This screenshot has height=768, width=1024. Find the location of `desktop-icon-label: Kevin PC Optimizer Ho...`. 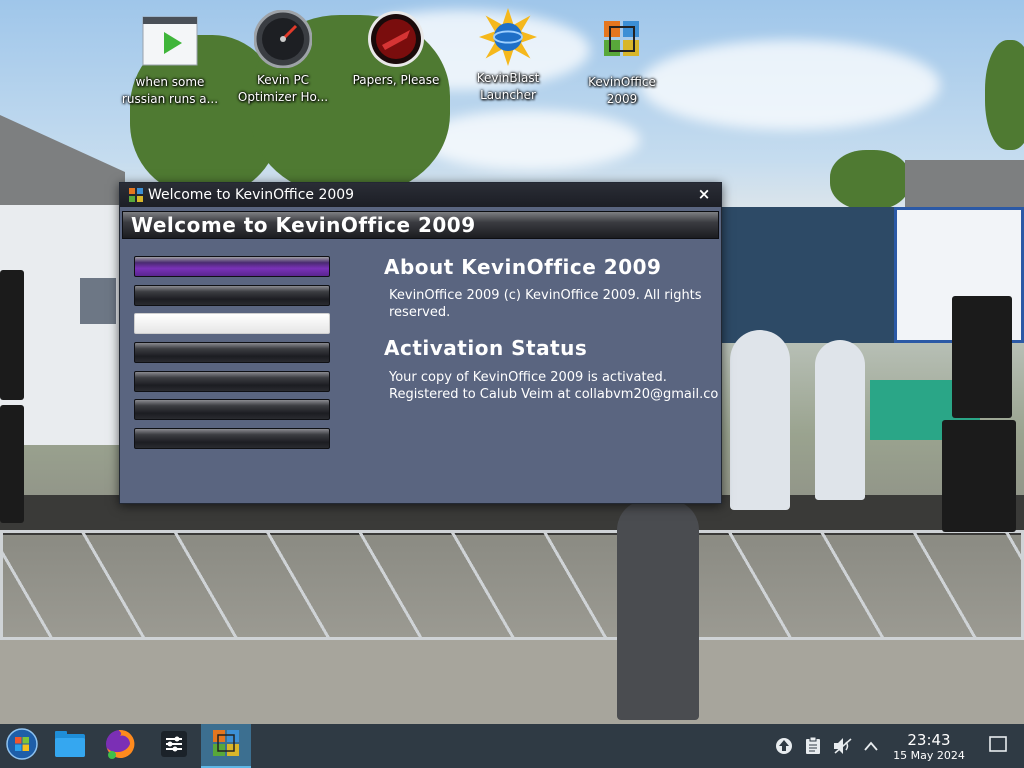

desktop-icon-label: Kevin PC Optimizer Ho... is located at coordinates (283, 88).